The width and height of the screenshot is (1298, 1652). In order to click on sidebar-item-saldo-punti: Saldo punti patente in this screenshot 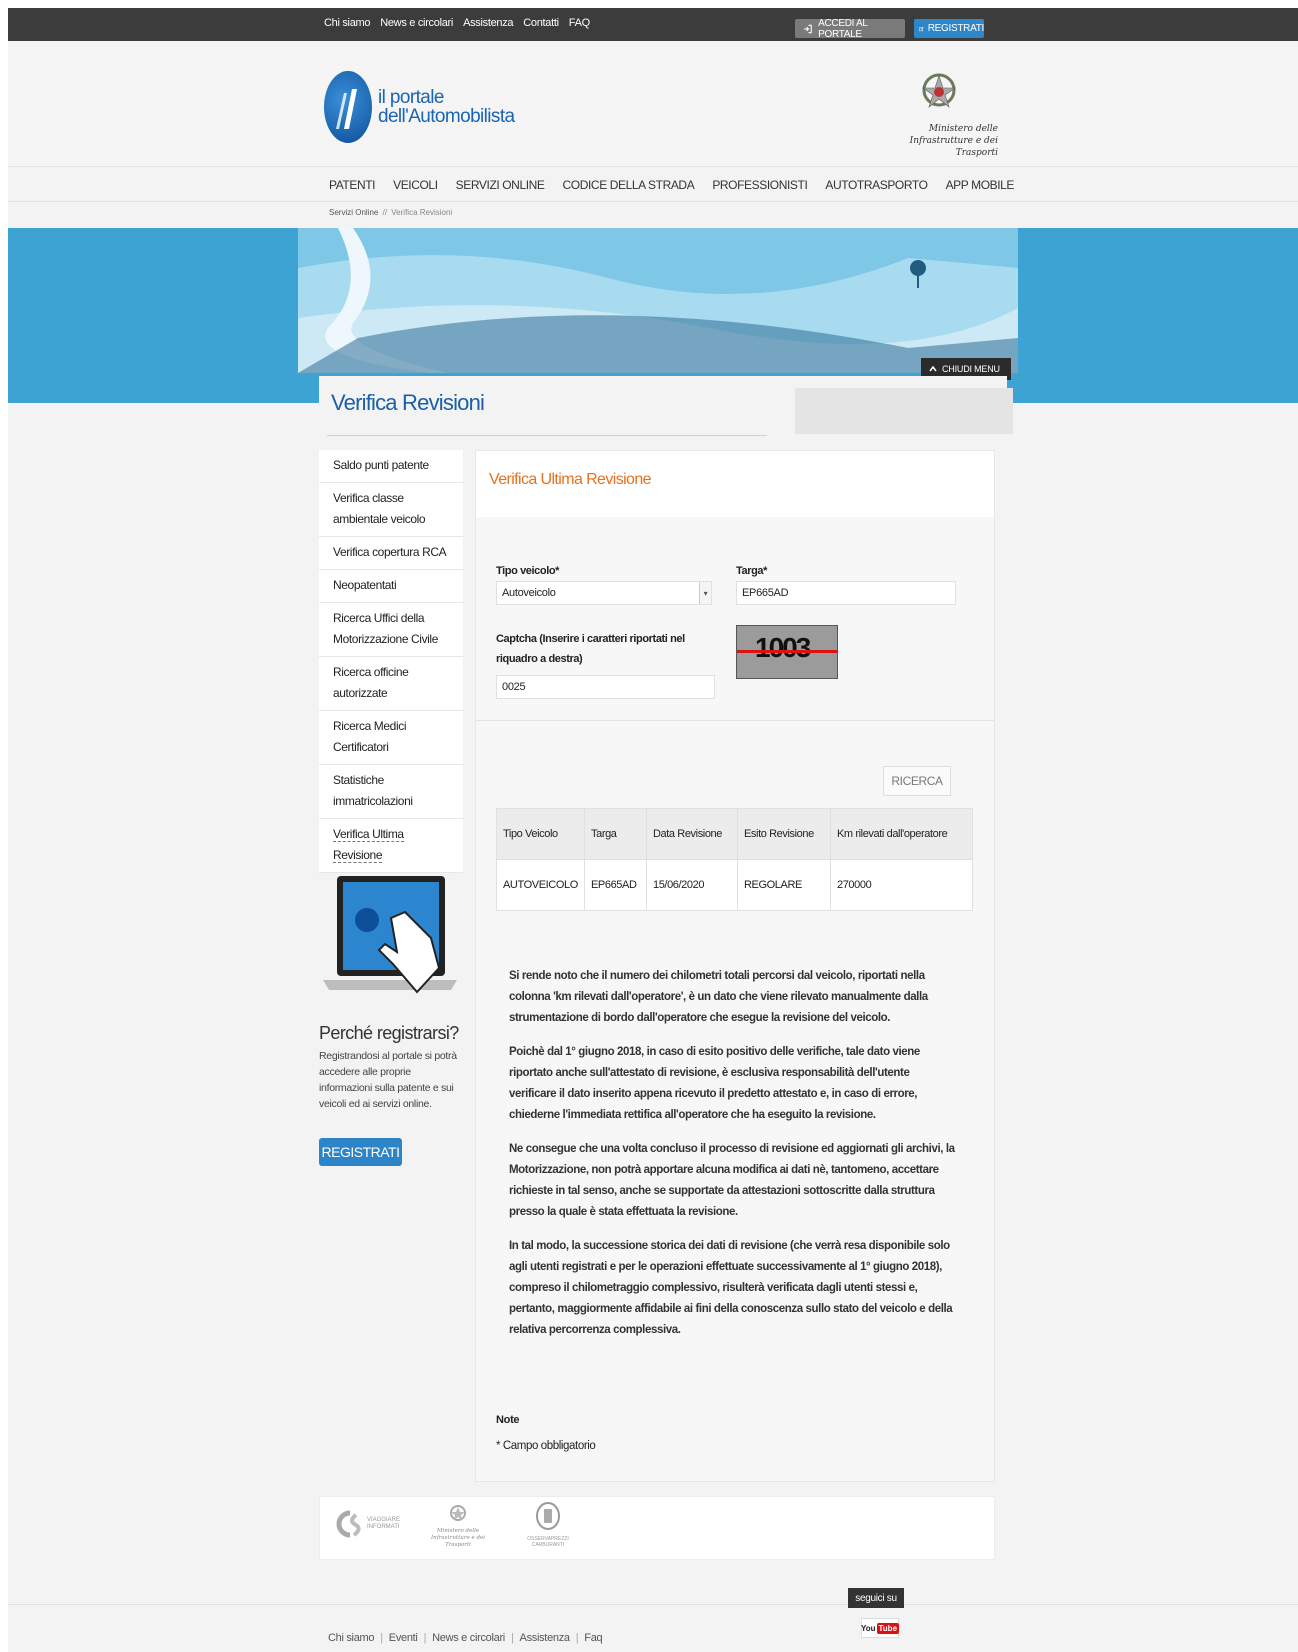, I will do `click(391, 466)`.